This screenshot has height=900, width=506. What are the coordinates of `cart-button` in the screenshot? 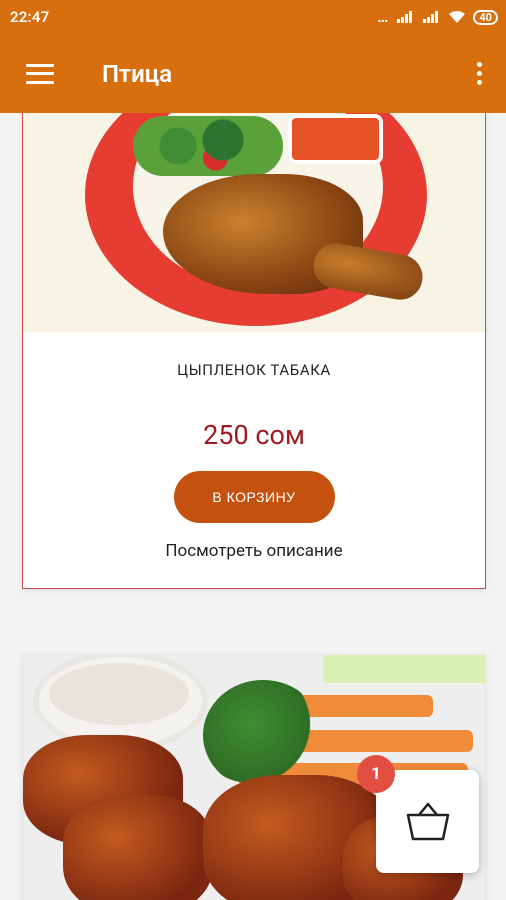 It's located at (427, 821).